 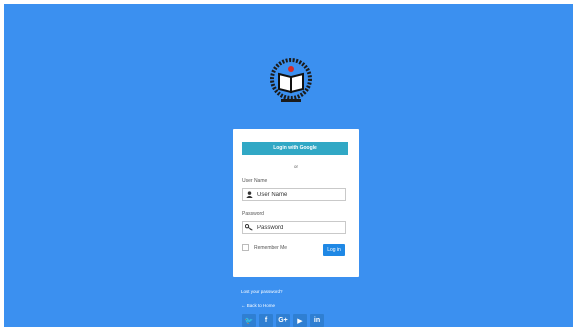 What do you see at coordinates (262, 291) in the screenshot?
I see `lost-password-link: Lost your password?` at bounding box center [262, 291].